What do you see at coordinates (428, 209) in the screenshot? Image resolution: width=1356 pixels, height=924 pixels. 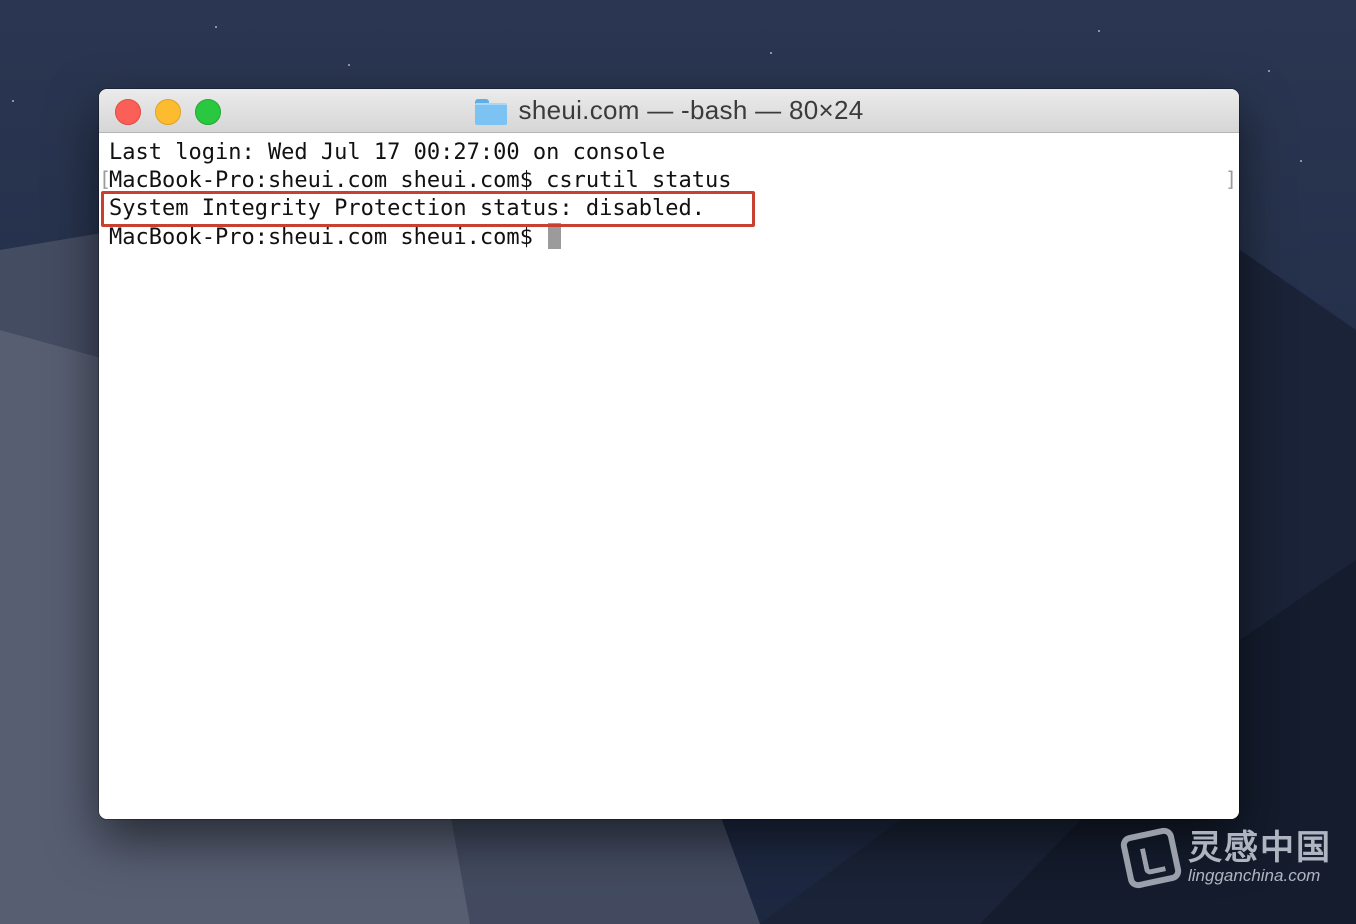 I see `highlight-annotation-box` at bounding box center [428, 209].